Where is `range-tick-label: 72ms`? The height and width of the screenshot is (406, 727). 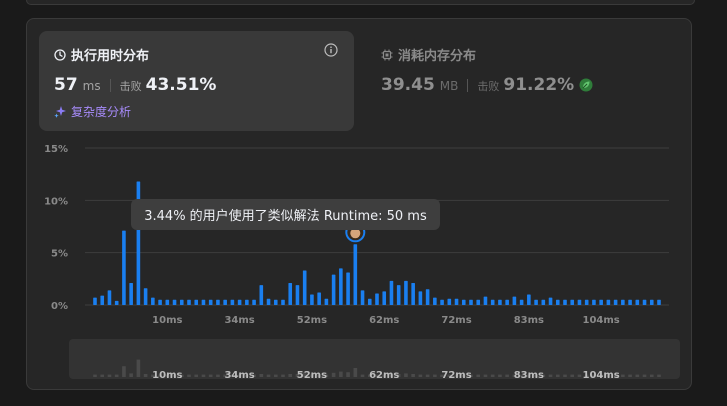 range-tick-label: 72ms is located at coordinates (456, 375).